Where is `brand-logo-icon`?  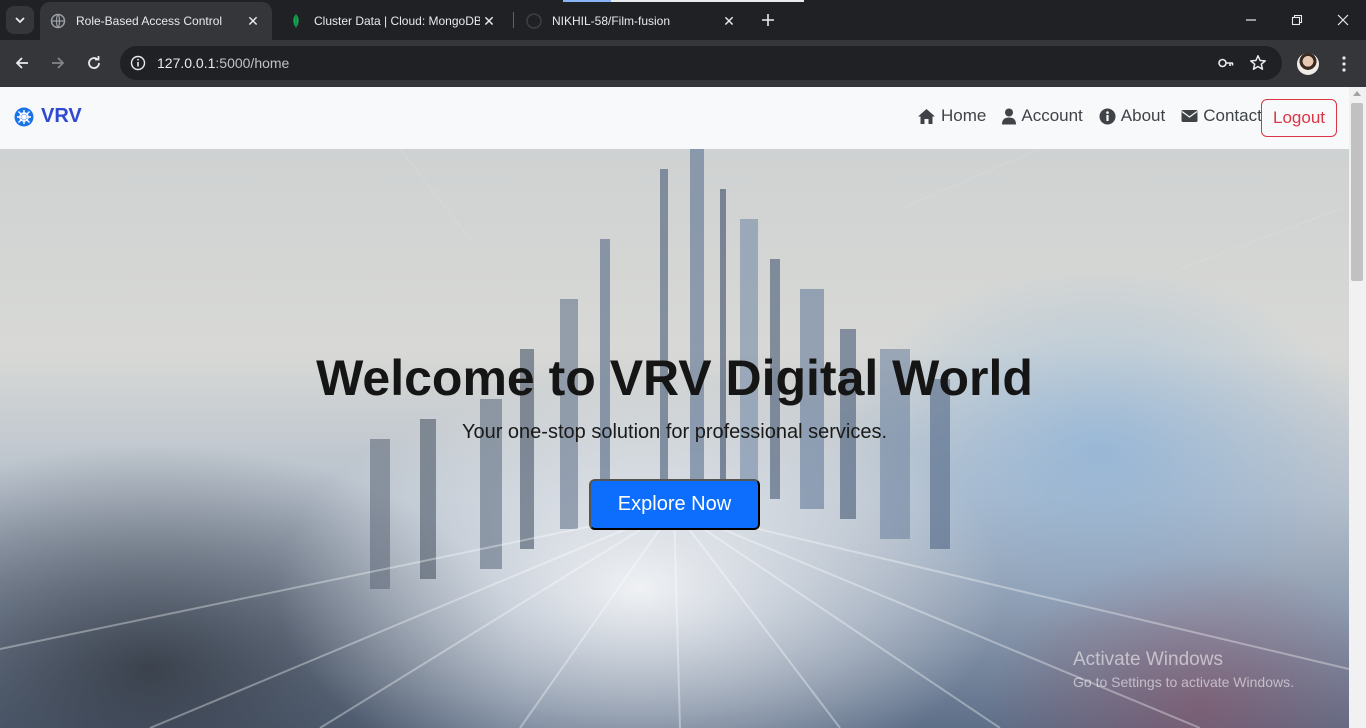
brand-logo-icon is located at coordinates (24, 116).